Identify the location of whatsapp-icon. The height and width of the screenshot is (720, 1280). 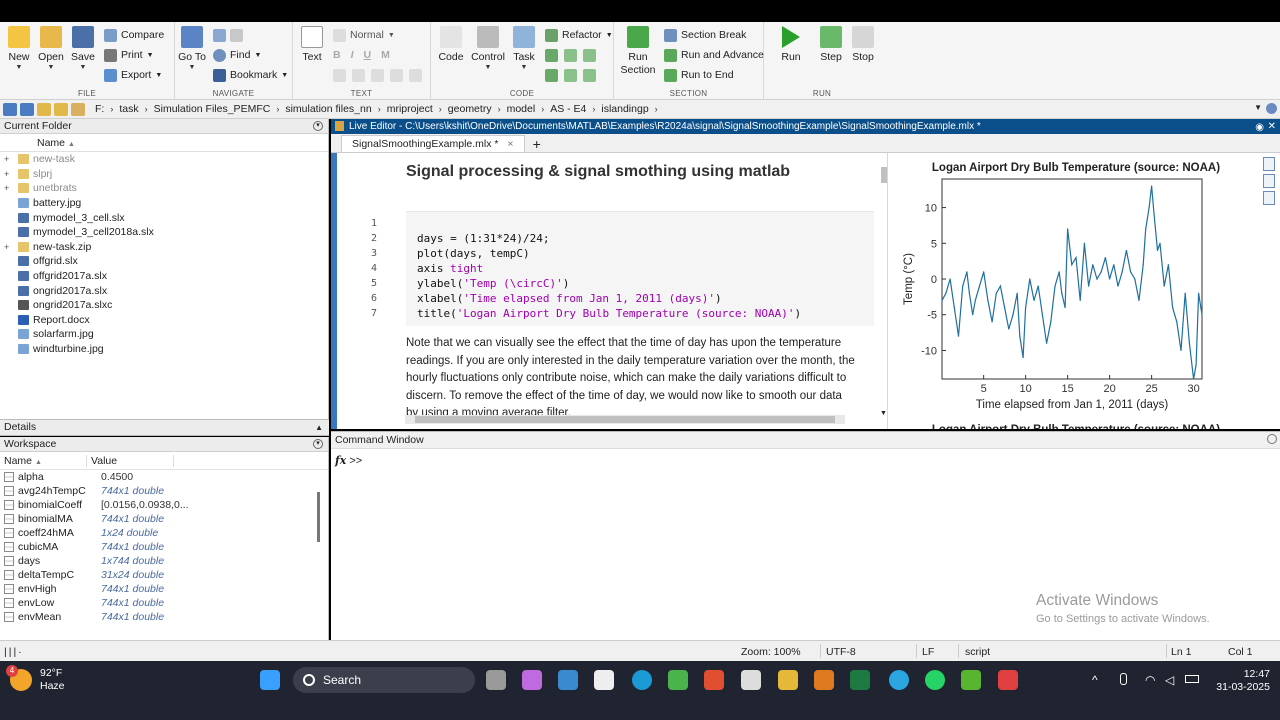
(935, 680).